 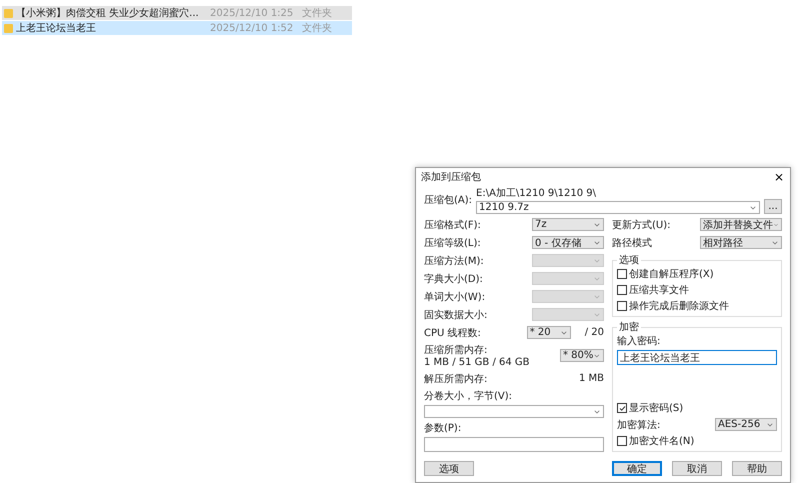 What do you see at coordinates (455, 297) in the screenshot?
I see `field-label: 单词大小(W):` at bounding box center [455, 297].